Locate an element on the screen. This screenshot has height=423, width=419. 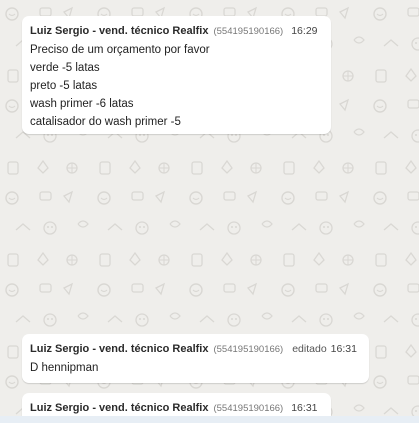
message-line: D hennipman is located at coordinates (64, 368).